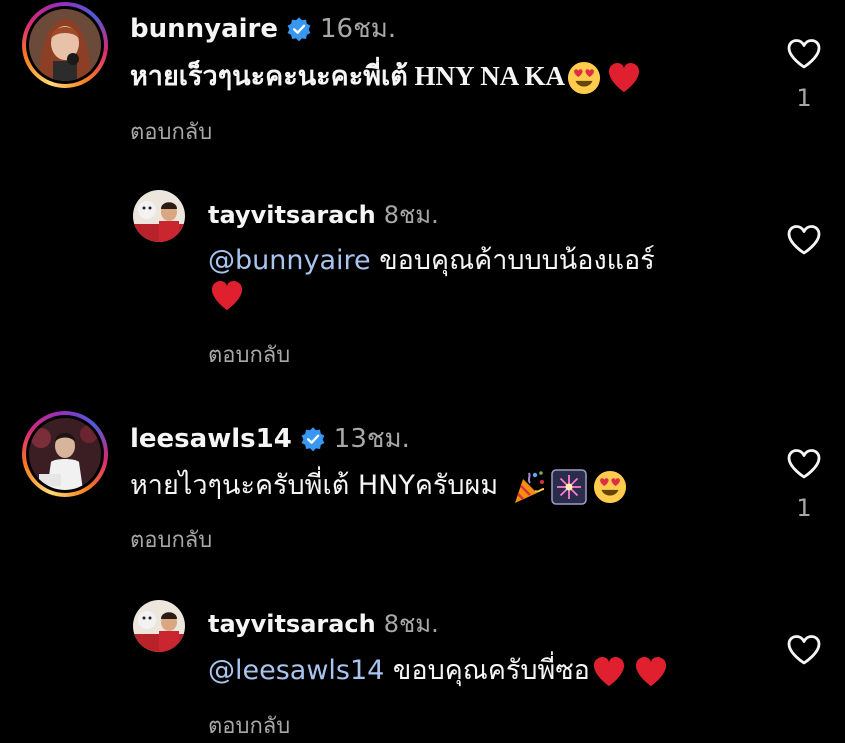  Describe the element at coordinates (296, 670) in the screenshot. I see `mention-link: @leesawls14` at that location.